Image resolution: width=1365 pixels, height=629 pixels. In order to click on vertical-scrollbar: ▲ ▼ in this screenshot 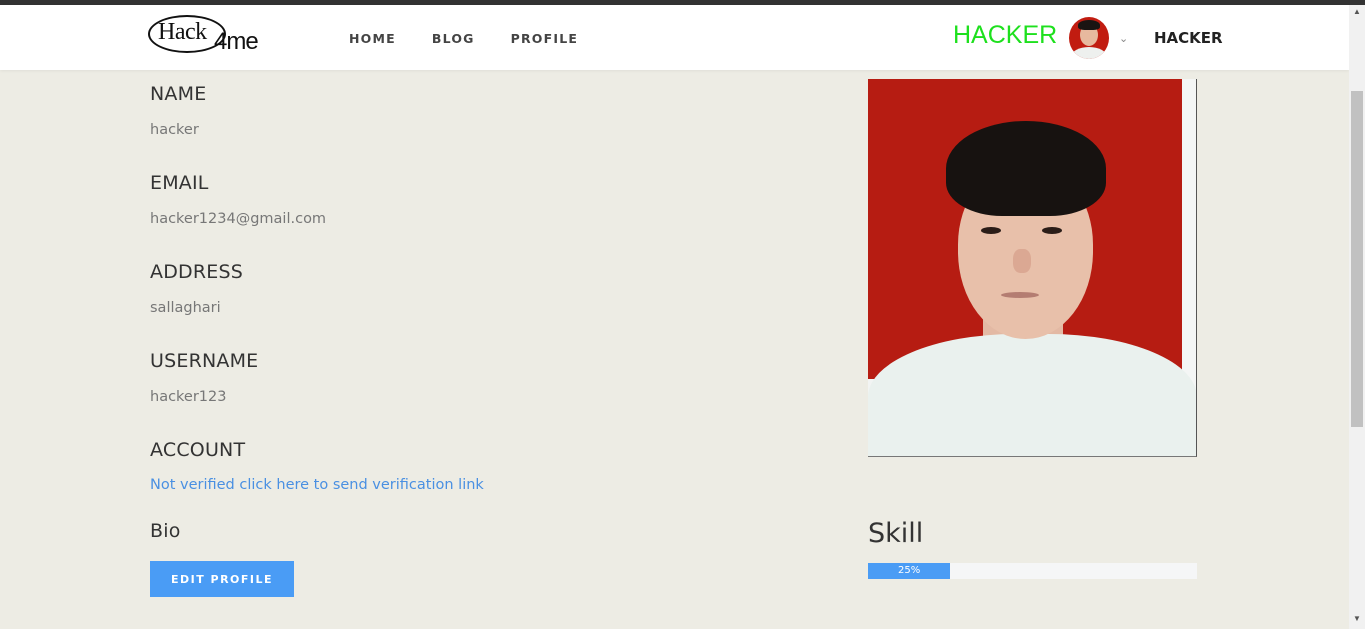, I will do `click(1357, 317)`.